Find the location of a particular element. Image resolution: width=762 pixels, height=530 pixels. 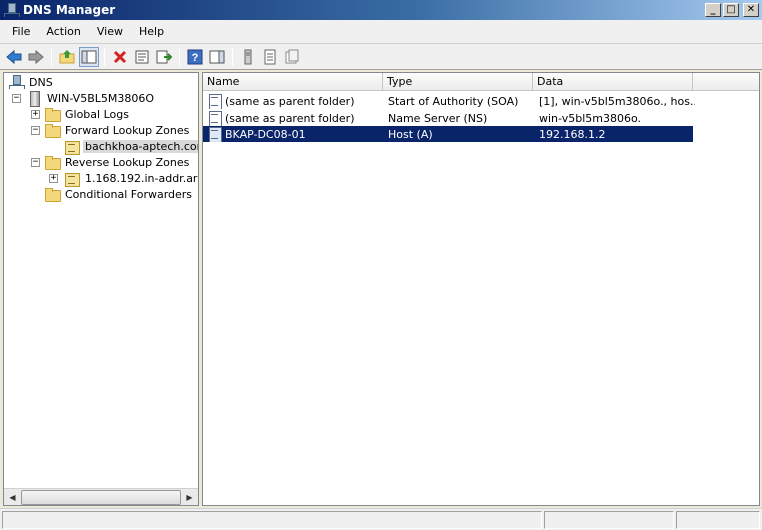

tree-item-reverse-lookup-zones: Reverse Lookup Zones is located at coordinates (117, 162).